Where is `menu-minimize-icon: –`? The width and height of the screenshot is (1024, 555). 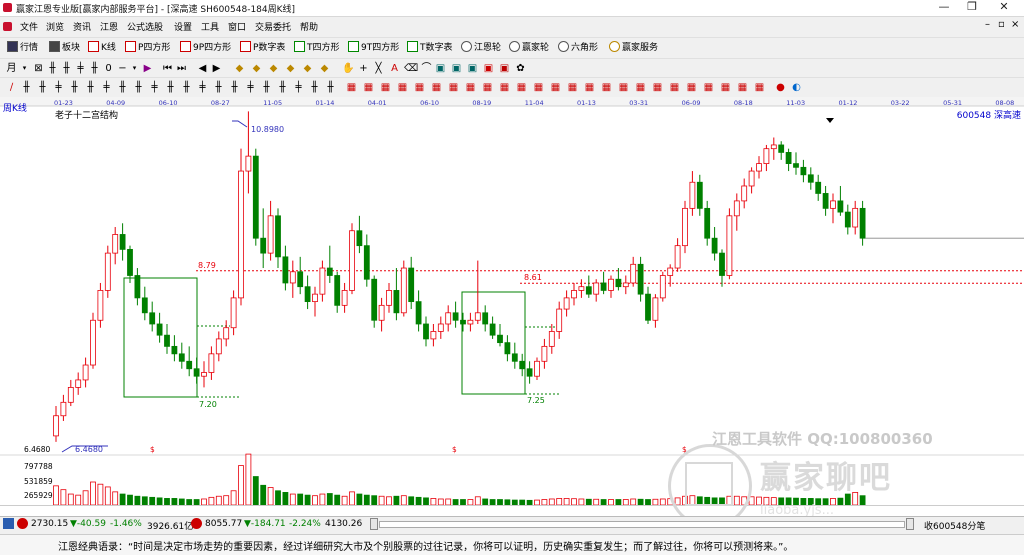 menu-minimize-icon: – is located at coordinates (987, 24).